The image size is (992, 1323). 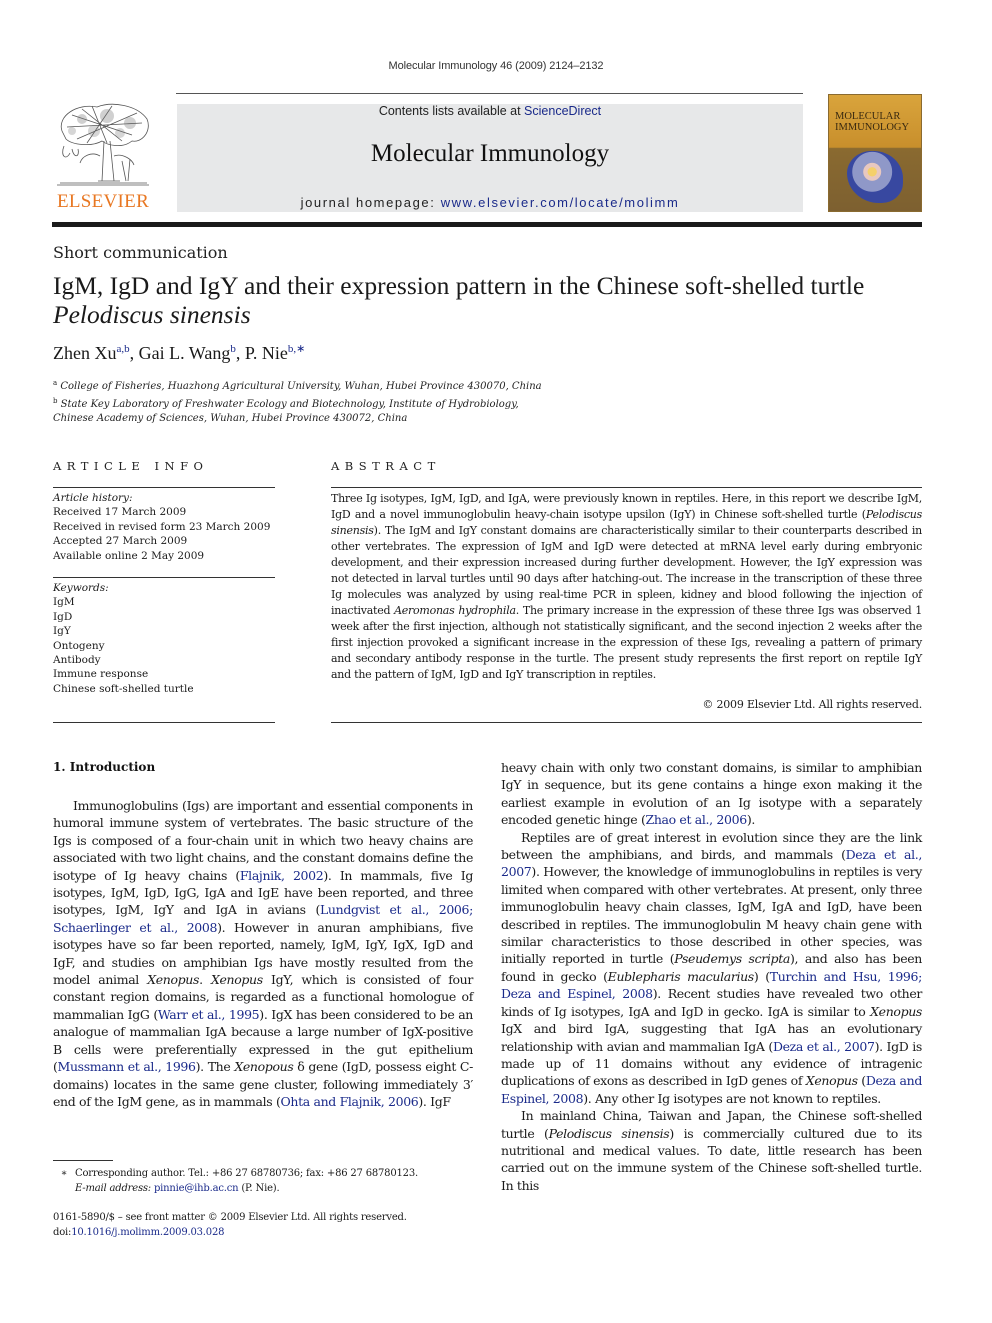 I want to click on citation-link: Warr et al., 1995, so click(x=209, y=1014).